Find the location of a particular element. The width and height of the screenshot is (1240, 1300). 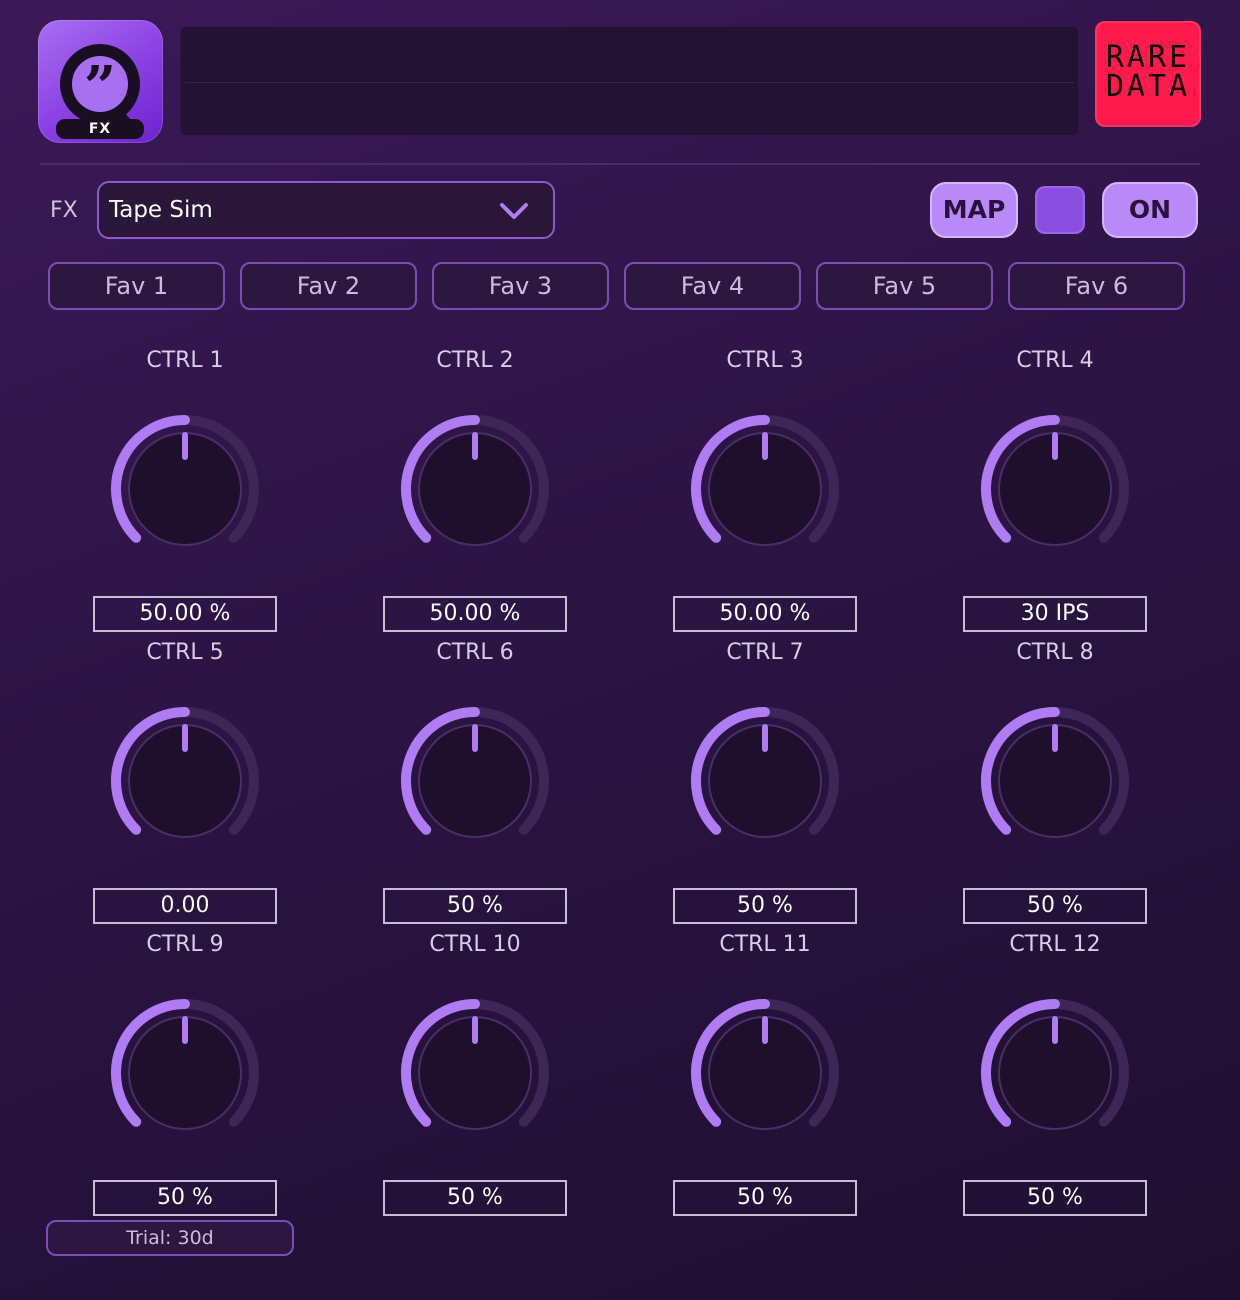

power-on-button: ON is located at coordinates (1150, 210).